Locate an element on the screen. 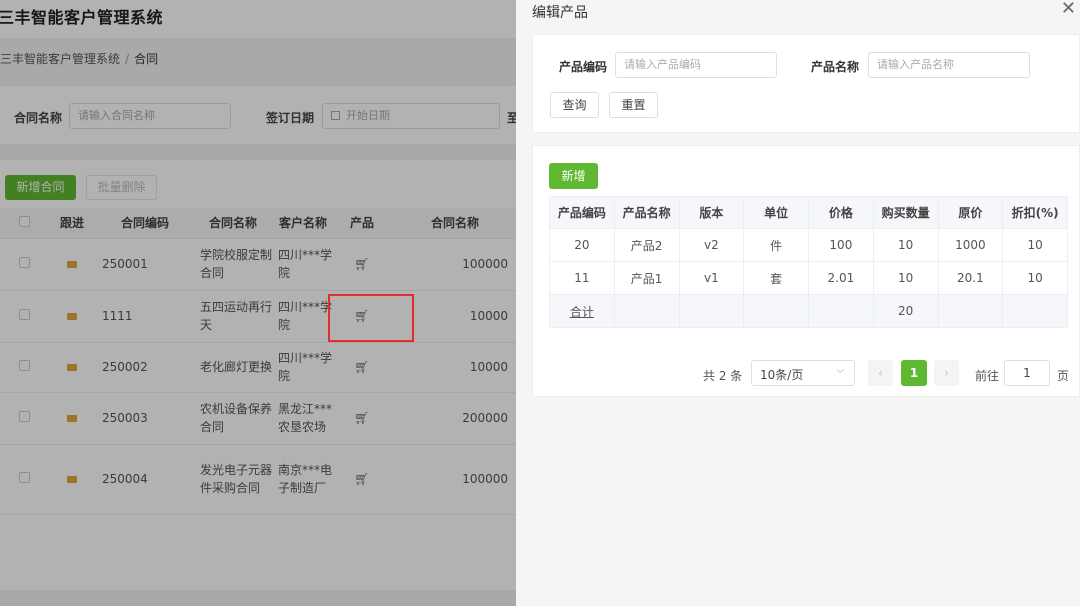 The height and width of the screenshot is (606, 1080). summary-quantity: 20 is located at coordinates (905, 311).